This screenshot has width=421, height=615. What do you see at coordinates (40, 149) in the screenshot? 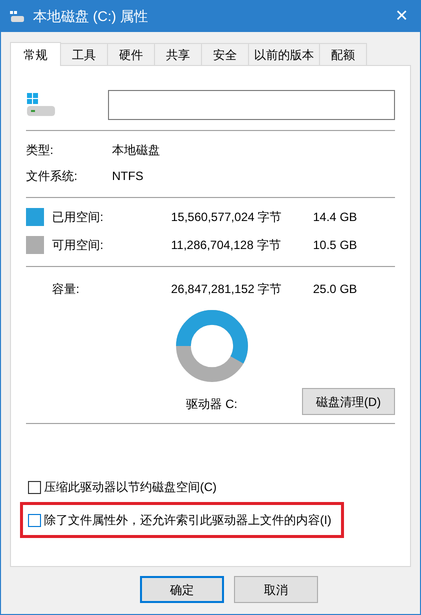
I see `property-label: 类型:` at bounding box center [40, 149].